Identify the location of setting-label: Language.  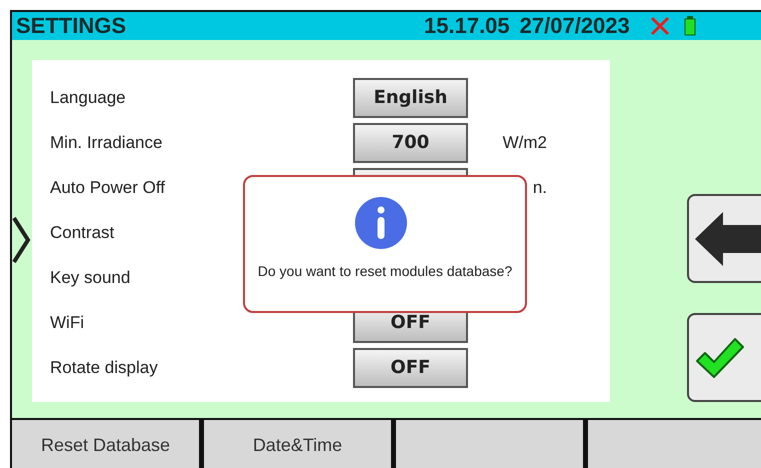
(88, 97).